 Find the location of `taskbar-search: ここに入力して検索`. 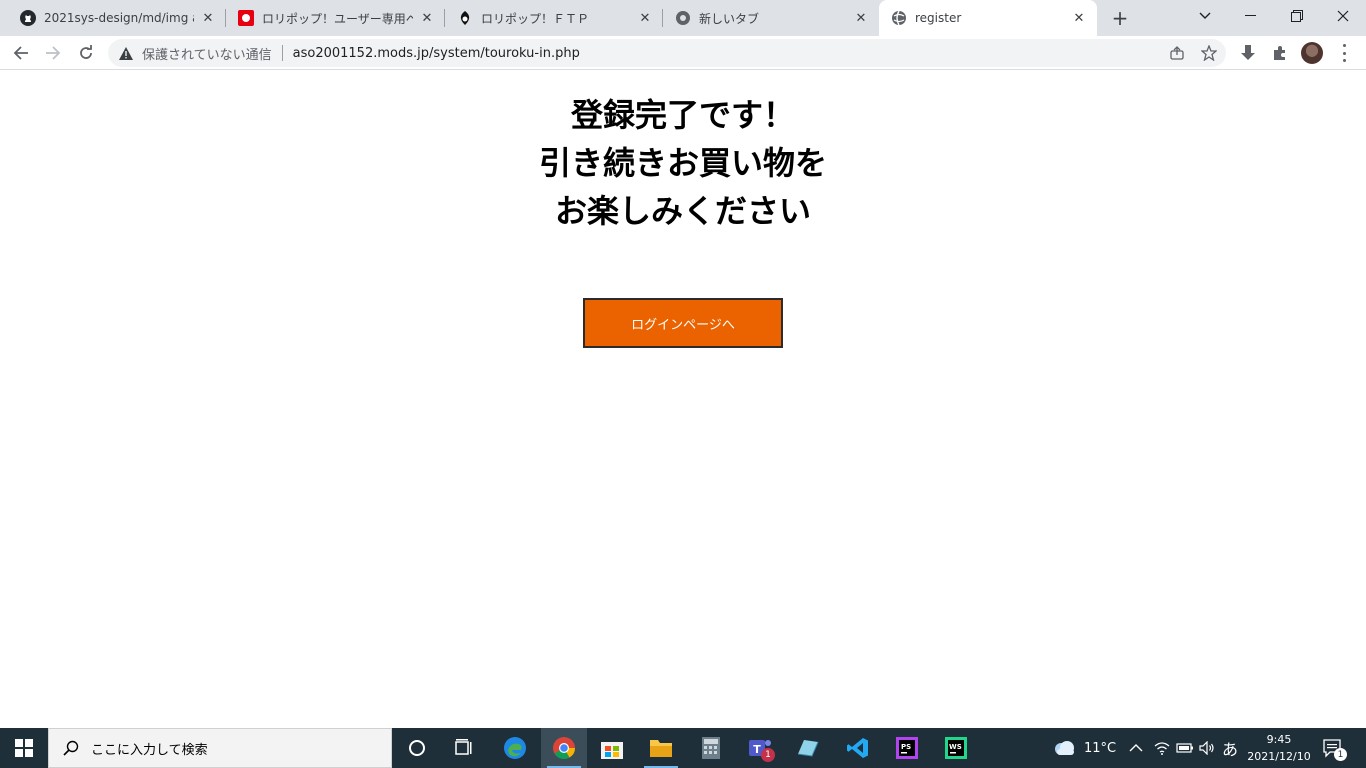

taskbar-search: ここに入力して検索 is located at coordinates (220, 748).